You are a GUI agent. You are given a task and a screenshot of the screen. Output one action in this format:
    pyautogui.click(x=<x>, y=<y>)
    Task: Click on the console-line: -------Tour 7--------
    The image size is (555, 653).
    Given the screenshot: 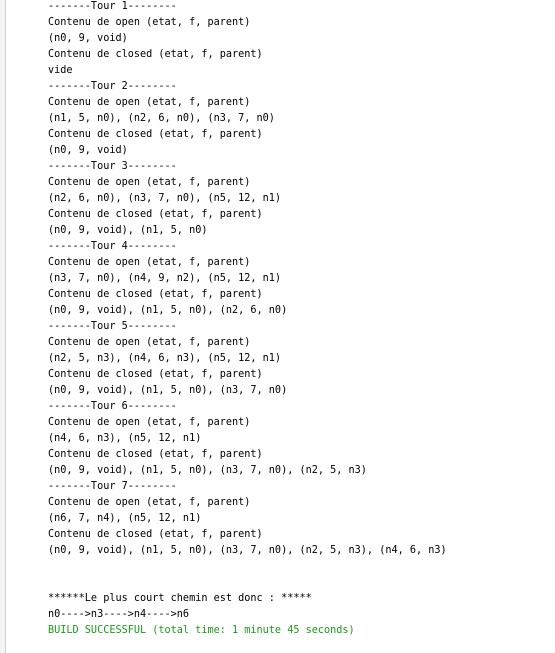 What is the action you would take?
    pyautogui.click(x=112, y=486)
    